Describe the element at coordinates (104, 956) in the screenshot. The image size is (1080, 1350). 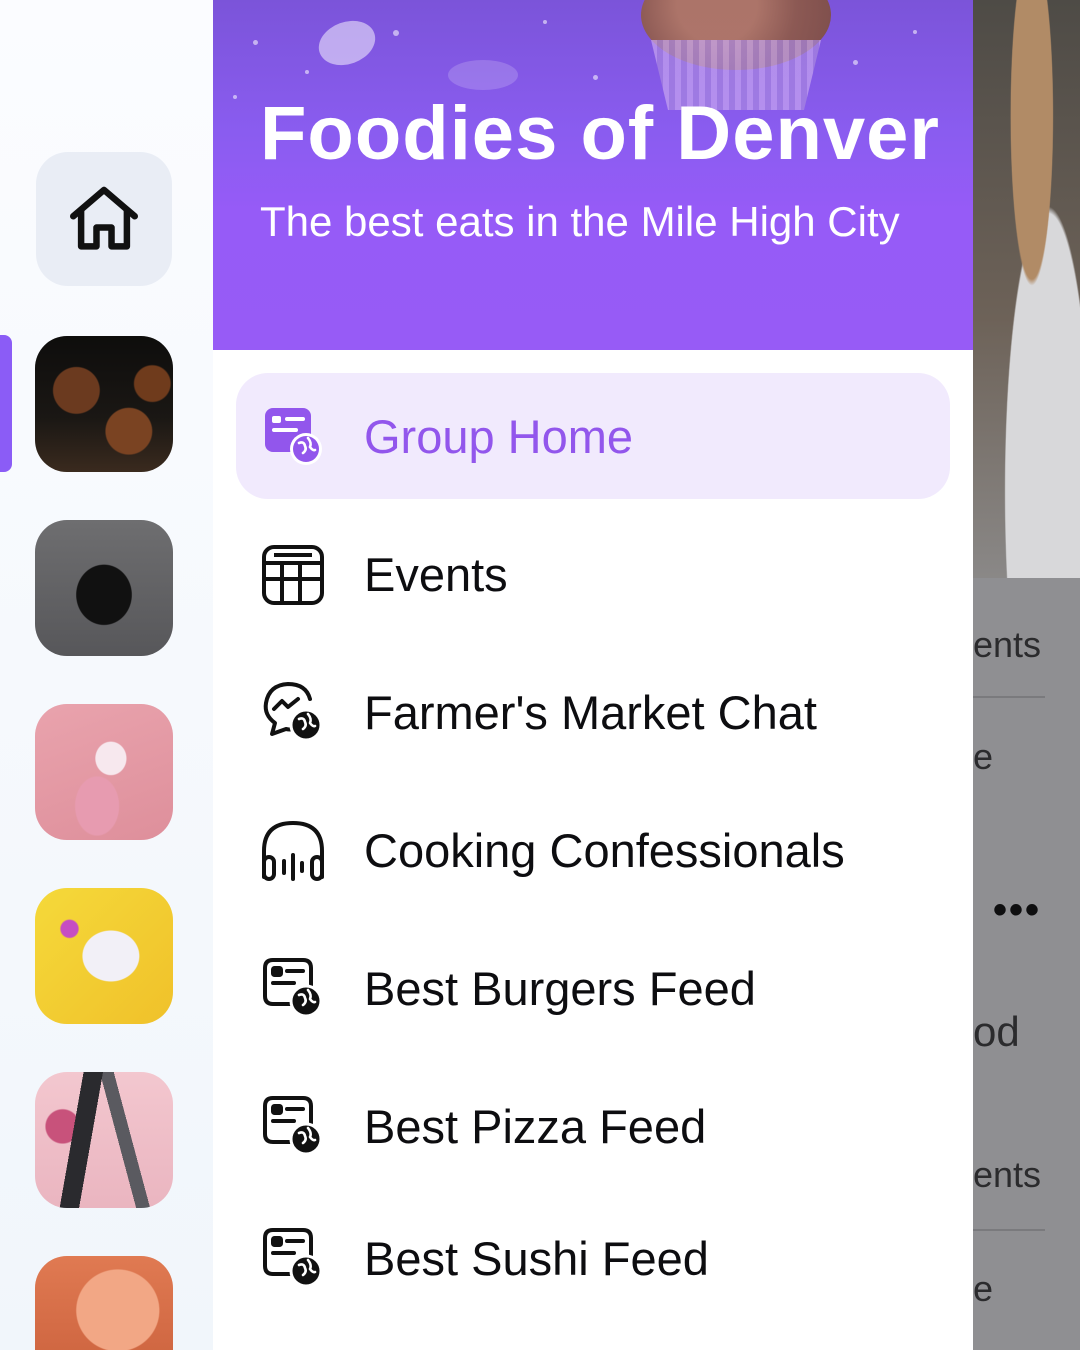
I see `rail-group-gaming` at that location.